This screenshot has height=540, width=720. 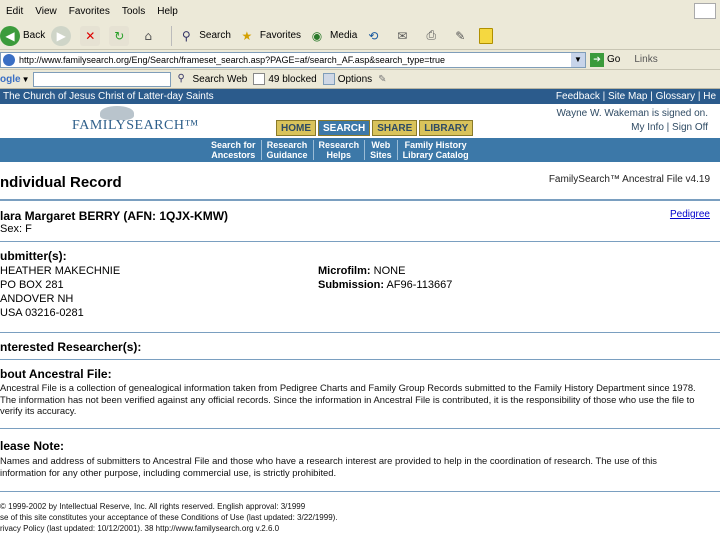 What do you see at coordinates (89, 11) in the screenshot?
I see `menu-favorites: Favorites` at bounding box center [89, 11].